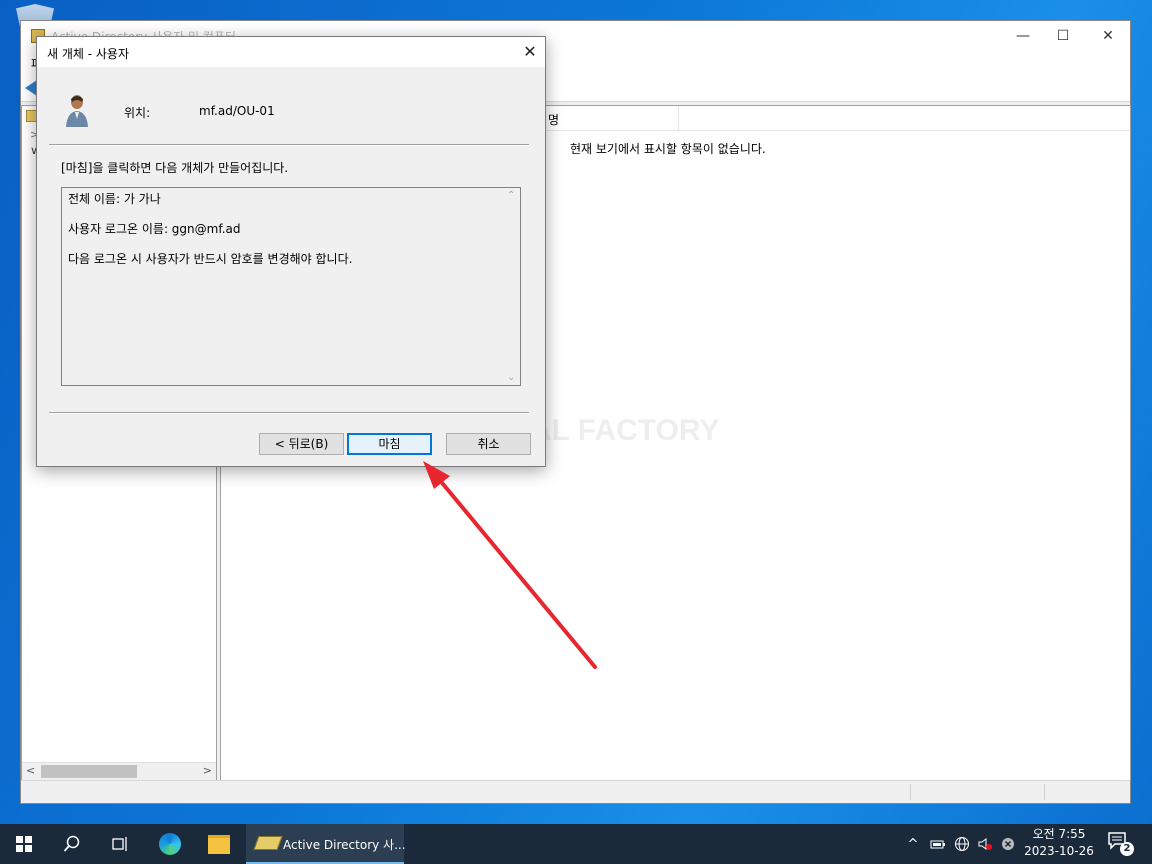 This screenshot has width=1152, height=864. I want to click on scroll-right-icon: >, so click(207, 770).